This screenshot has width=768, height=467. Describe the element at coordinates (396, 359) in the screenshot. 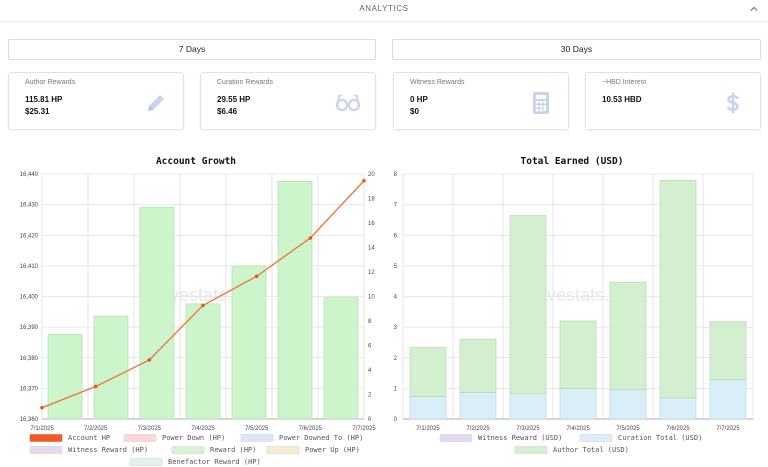

I see `y-tick-label: 2` at that location.